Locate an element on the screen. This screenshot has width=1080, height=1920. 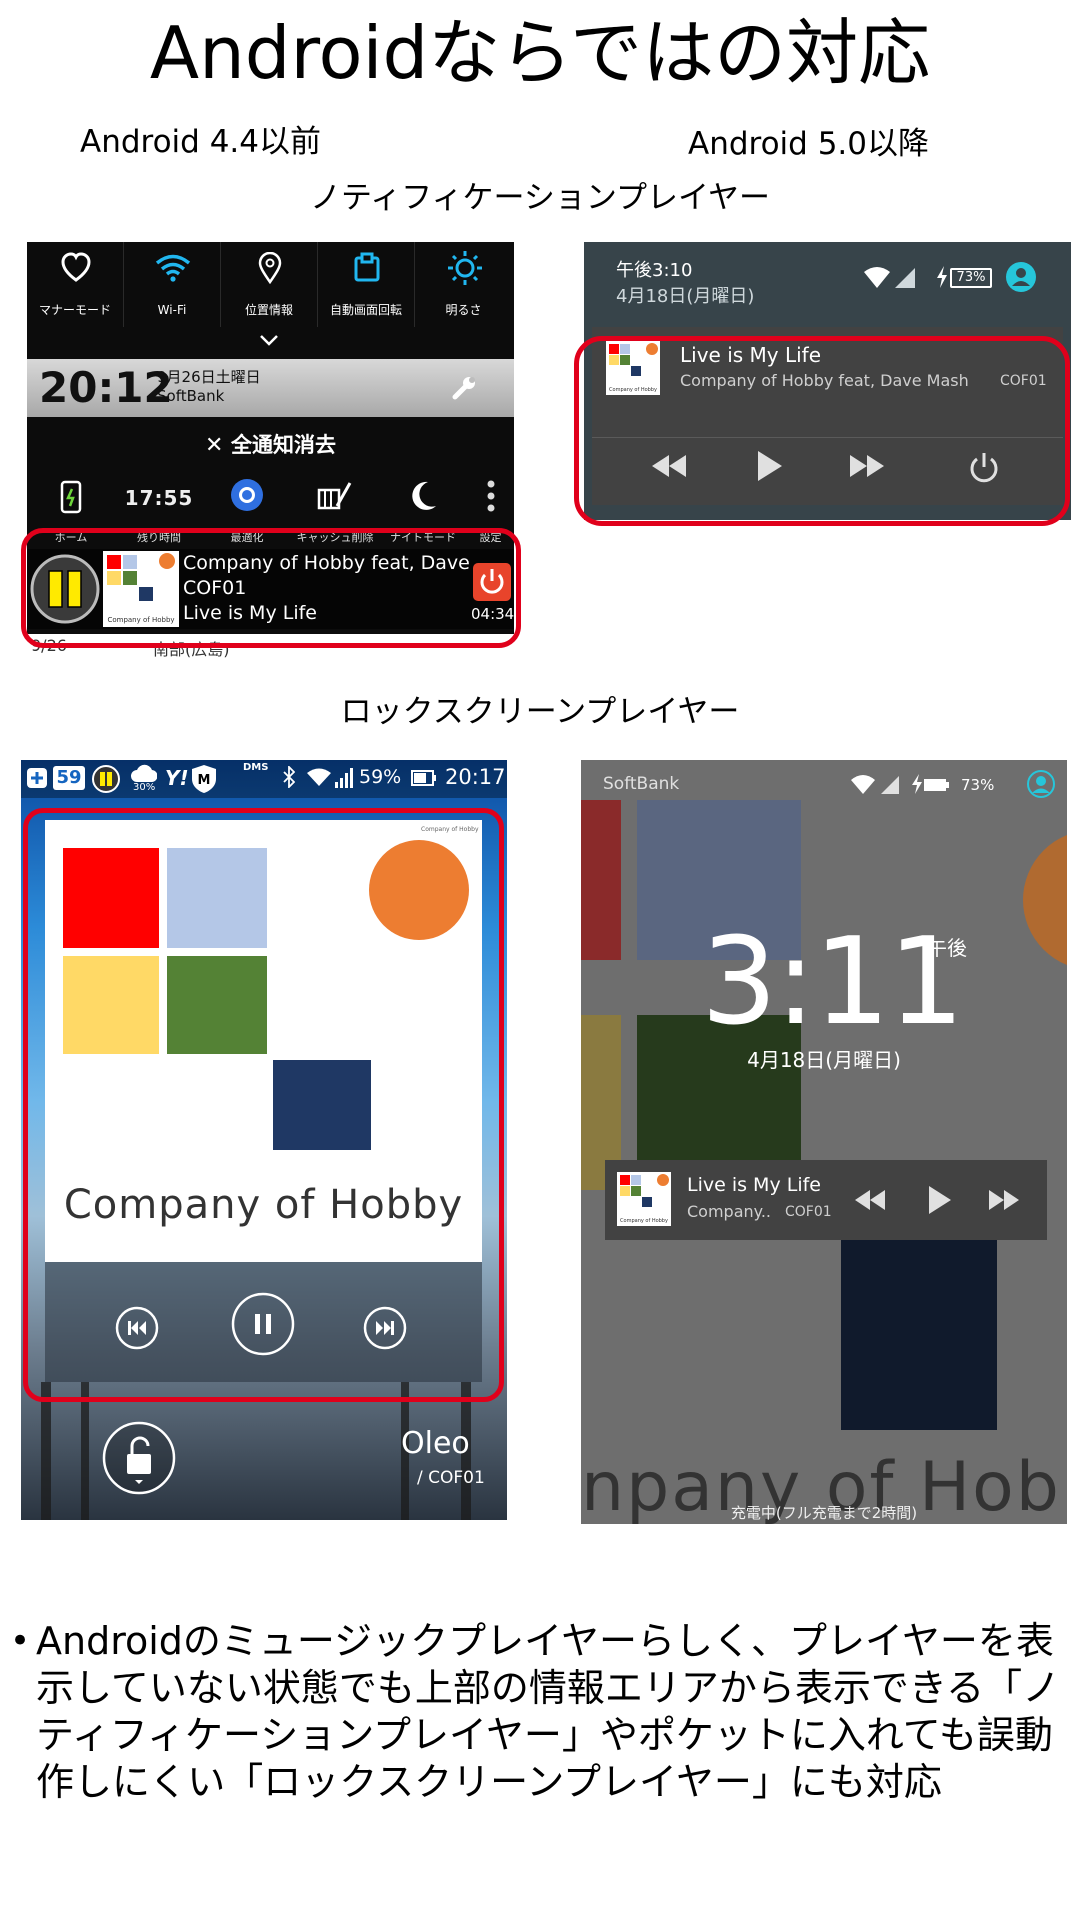
heart-icon is located at coordinates (76, 268).